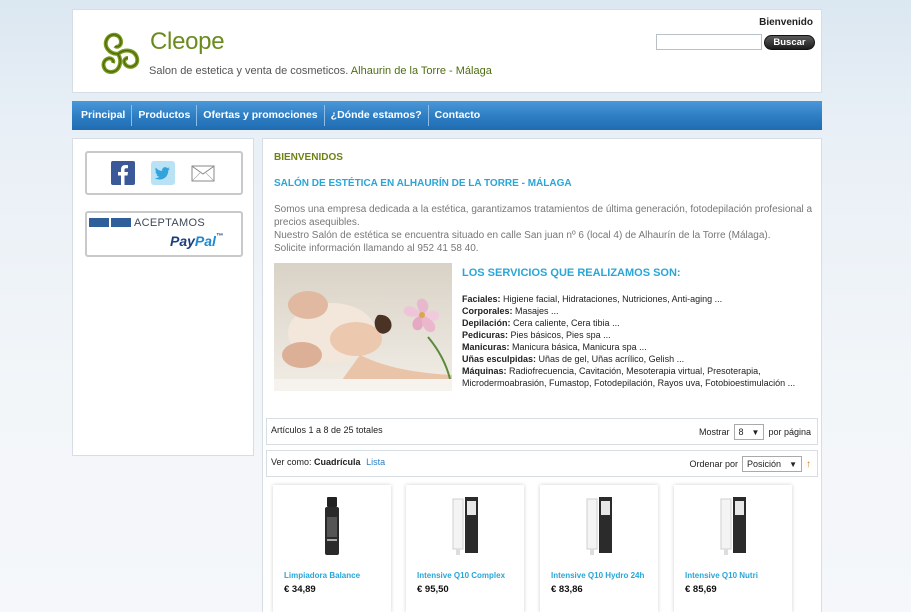 The image size is (911, 612). What do you see at coordinates (300, 589) in the screenshot?
I see `product-price: € 34,89` at bounding box center [300, 589].